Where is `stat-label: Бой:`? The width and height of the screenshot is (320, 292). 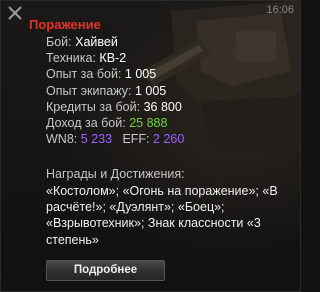 stat-label: Бой: is located at coordinates (59, 42).